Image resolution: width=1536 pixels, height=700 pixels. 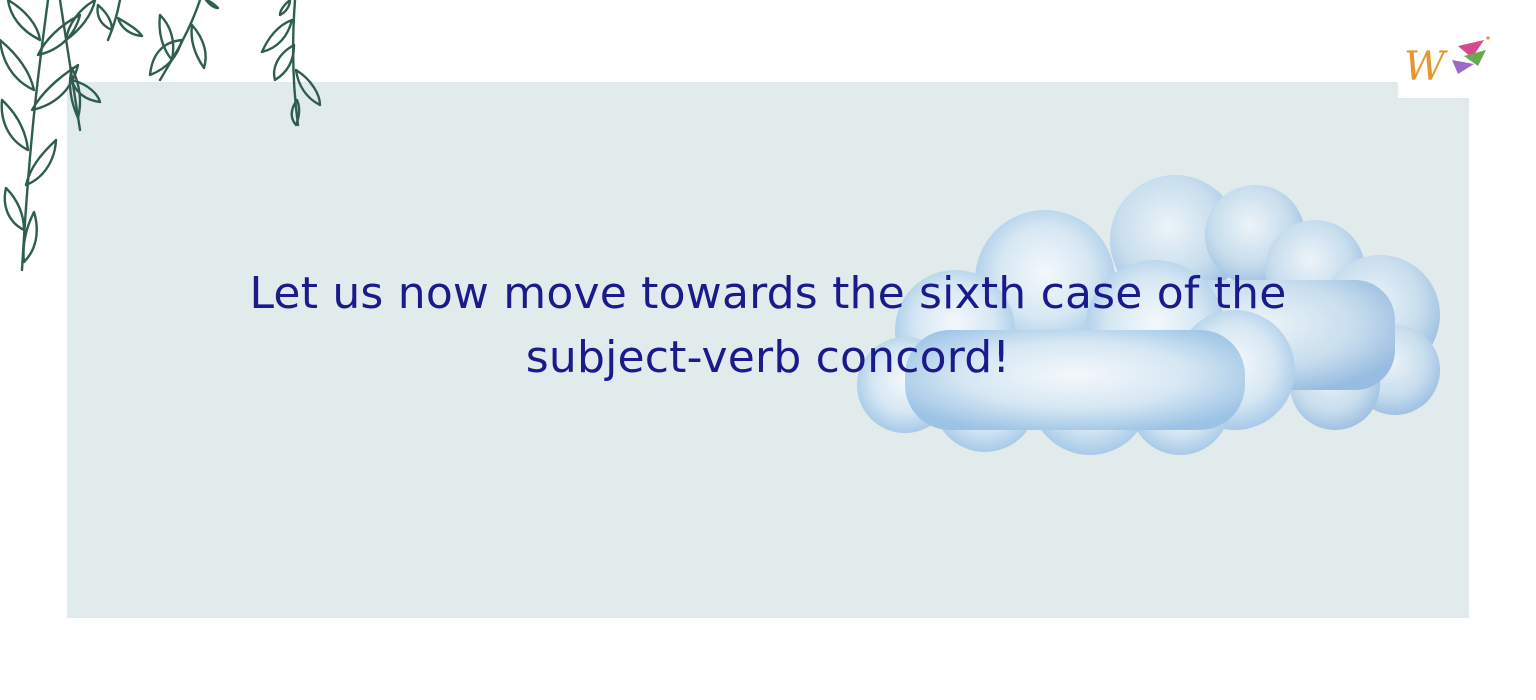 I want to click on hanging-vines-icon, so click(x=161, y=136).